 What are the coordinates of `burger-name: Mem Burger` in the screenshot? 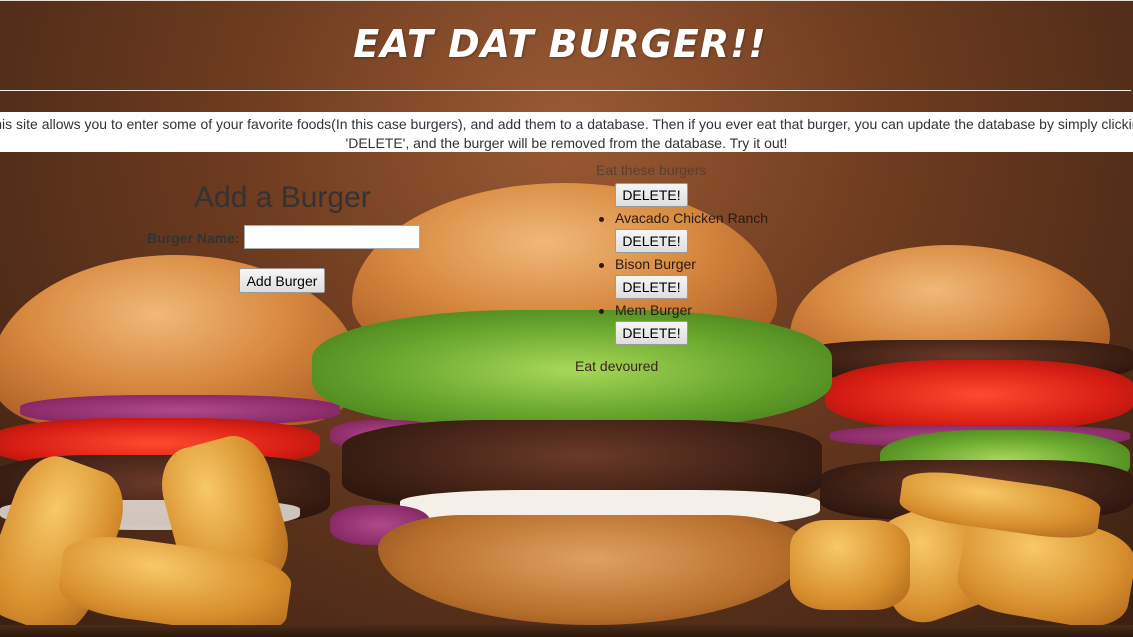 It's located at (654, 310).